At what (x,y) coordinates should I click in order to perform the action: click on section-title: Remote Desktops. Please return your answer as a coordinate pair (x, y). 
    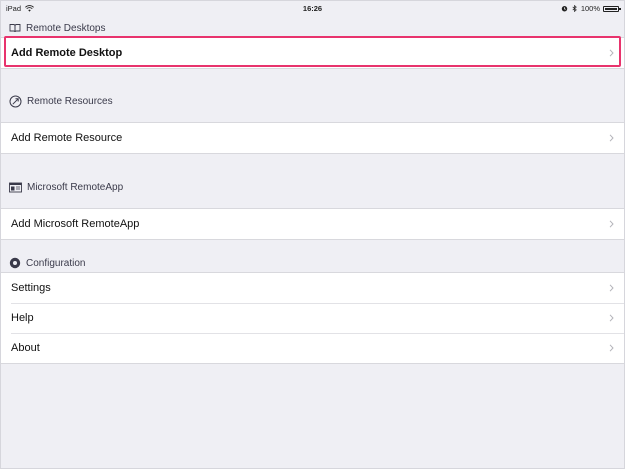
    Looking at the image, I should click on (66, 28).